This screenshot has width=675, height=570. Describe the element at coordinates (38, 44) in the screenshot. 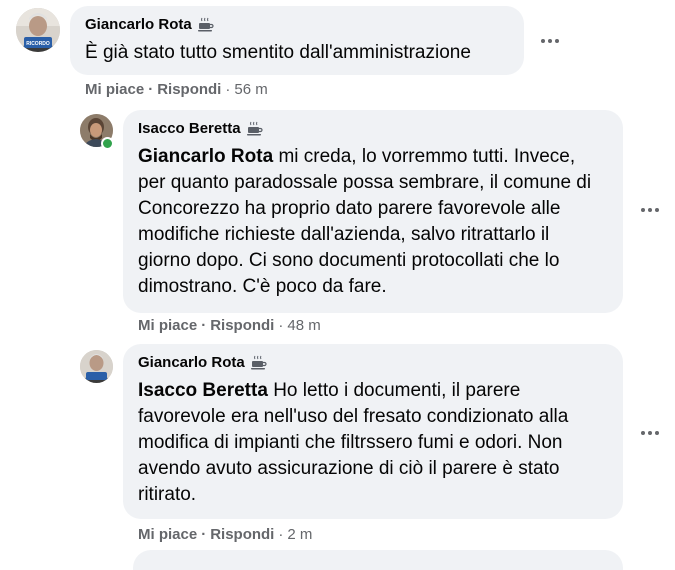

I see `avatar-badge-text: RICORDO` at that location.